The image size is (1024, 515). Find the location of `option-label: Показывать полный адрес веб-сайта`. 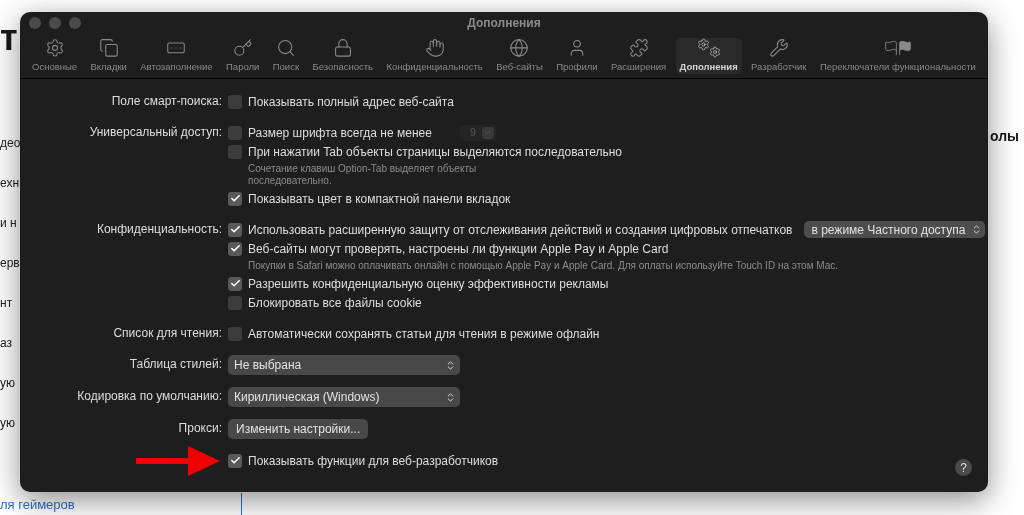

option-label: Показывать полный адрес веб-сайта is located at coordinates (351, 102).